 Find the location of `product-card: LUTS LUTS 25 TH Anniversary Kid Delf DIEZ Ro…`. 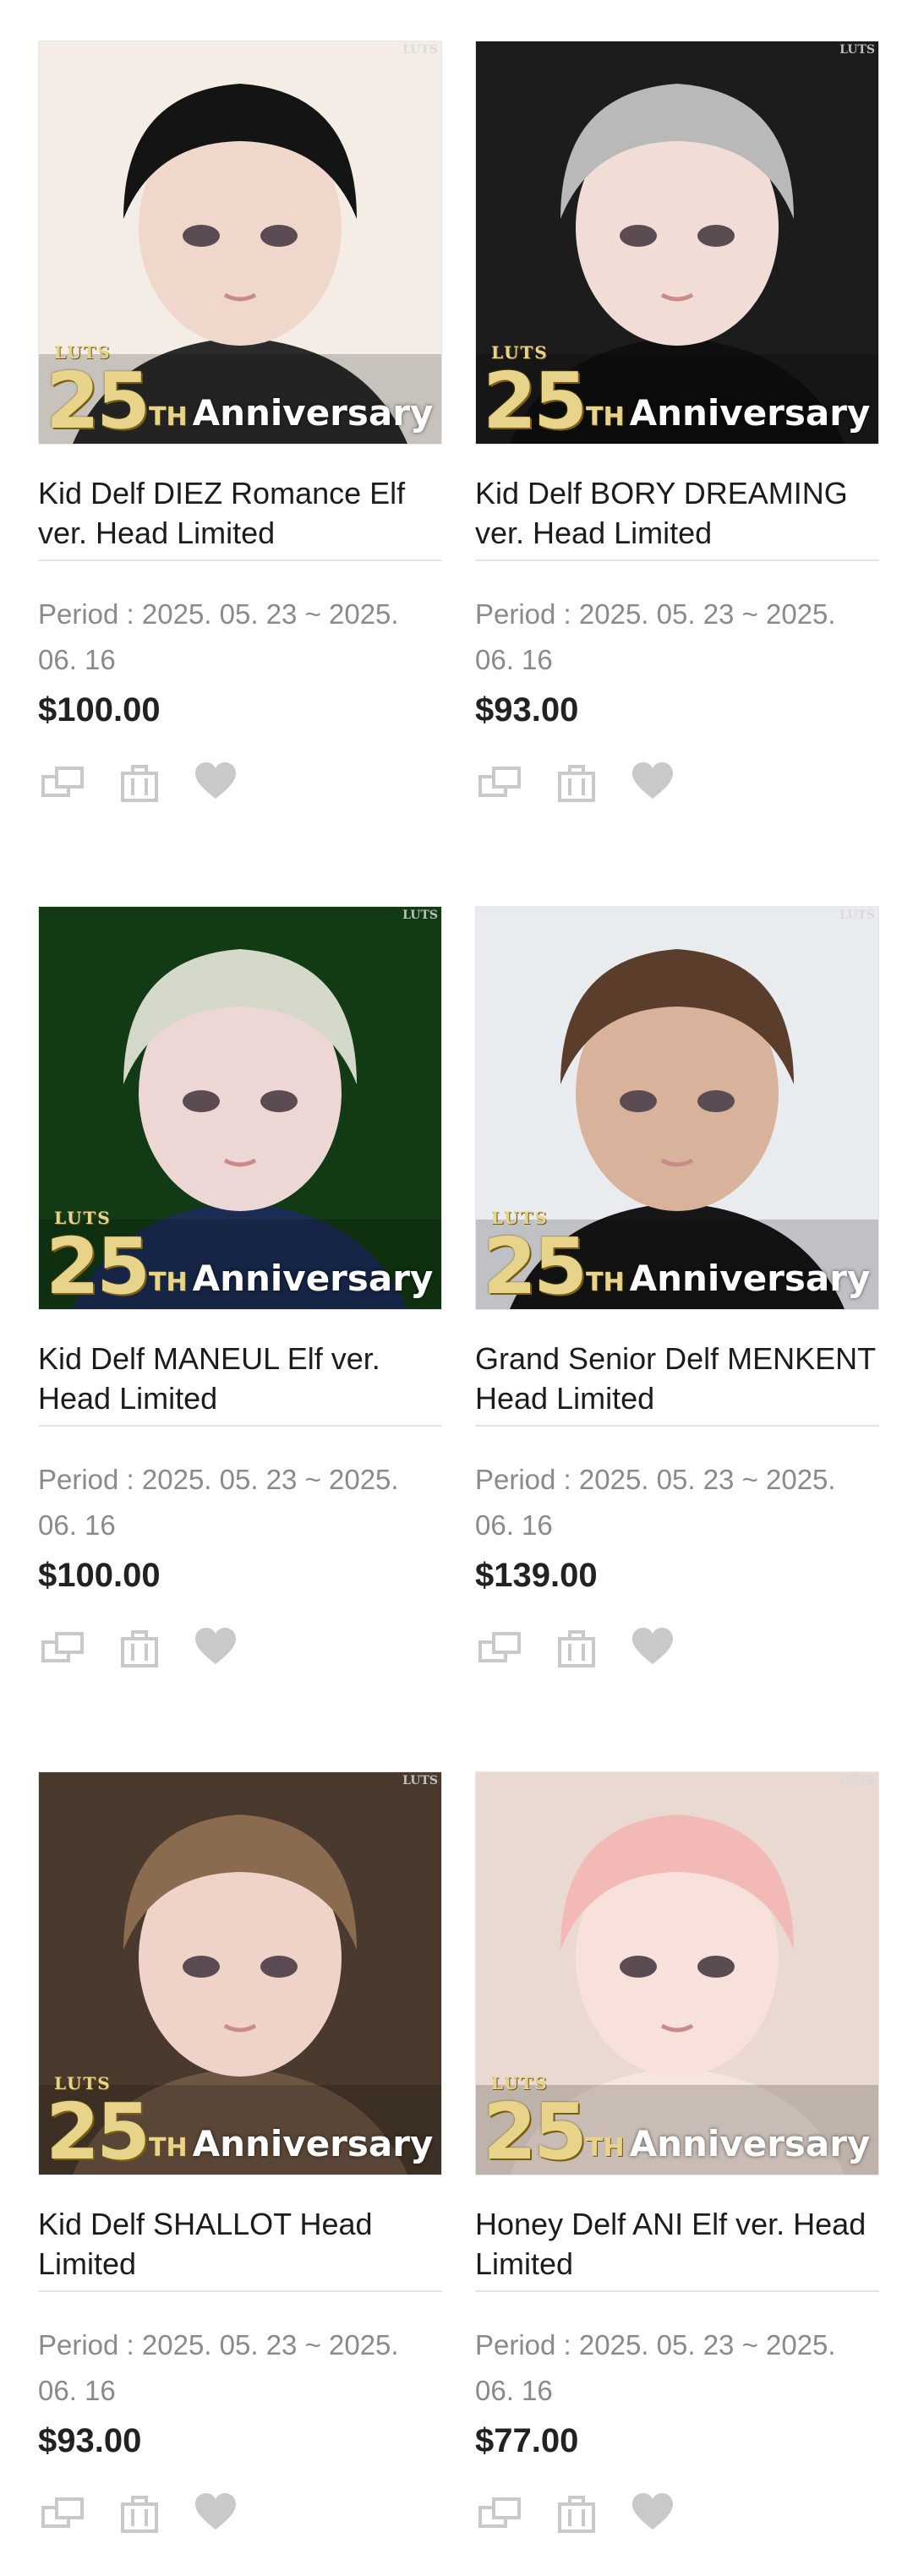

product-card: LUTS LUTS 25 TH Anniversary Kid Delf DIEZ Ro… is located at coordinates (240, 425).